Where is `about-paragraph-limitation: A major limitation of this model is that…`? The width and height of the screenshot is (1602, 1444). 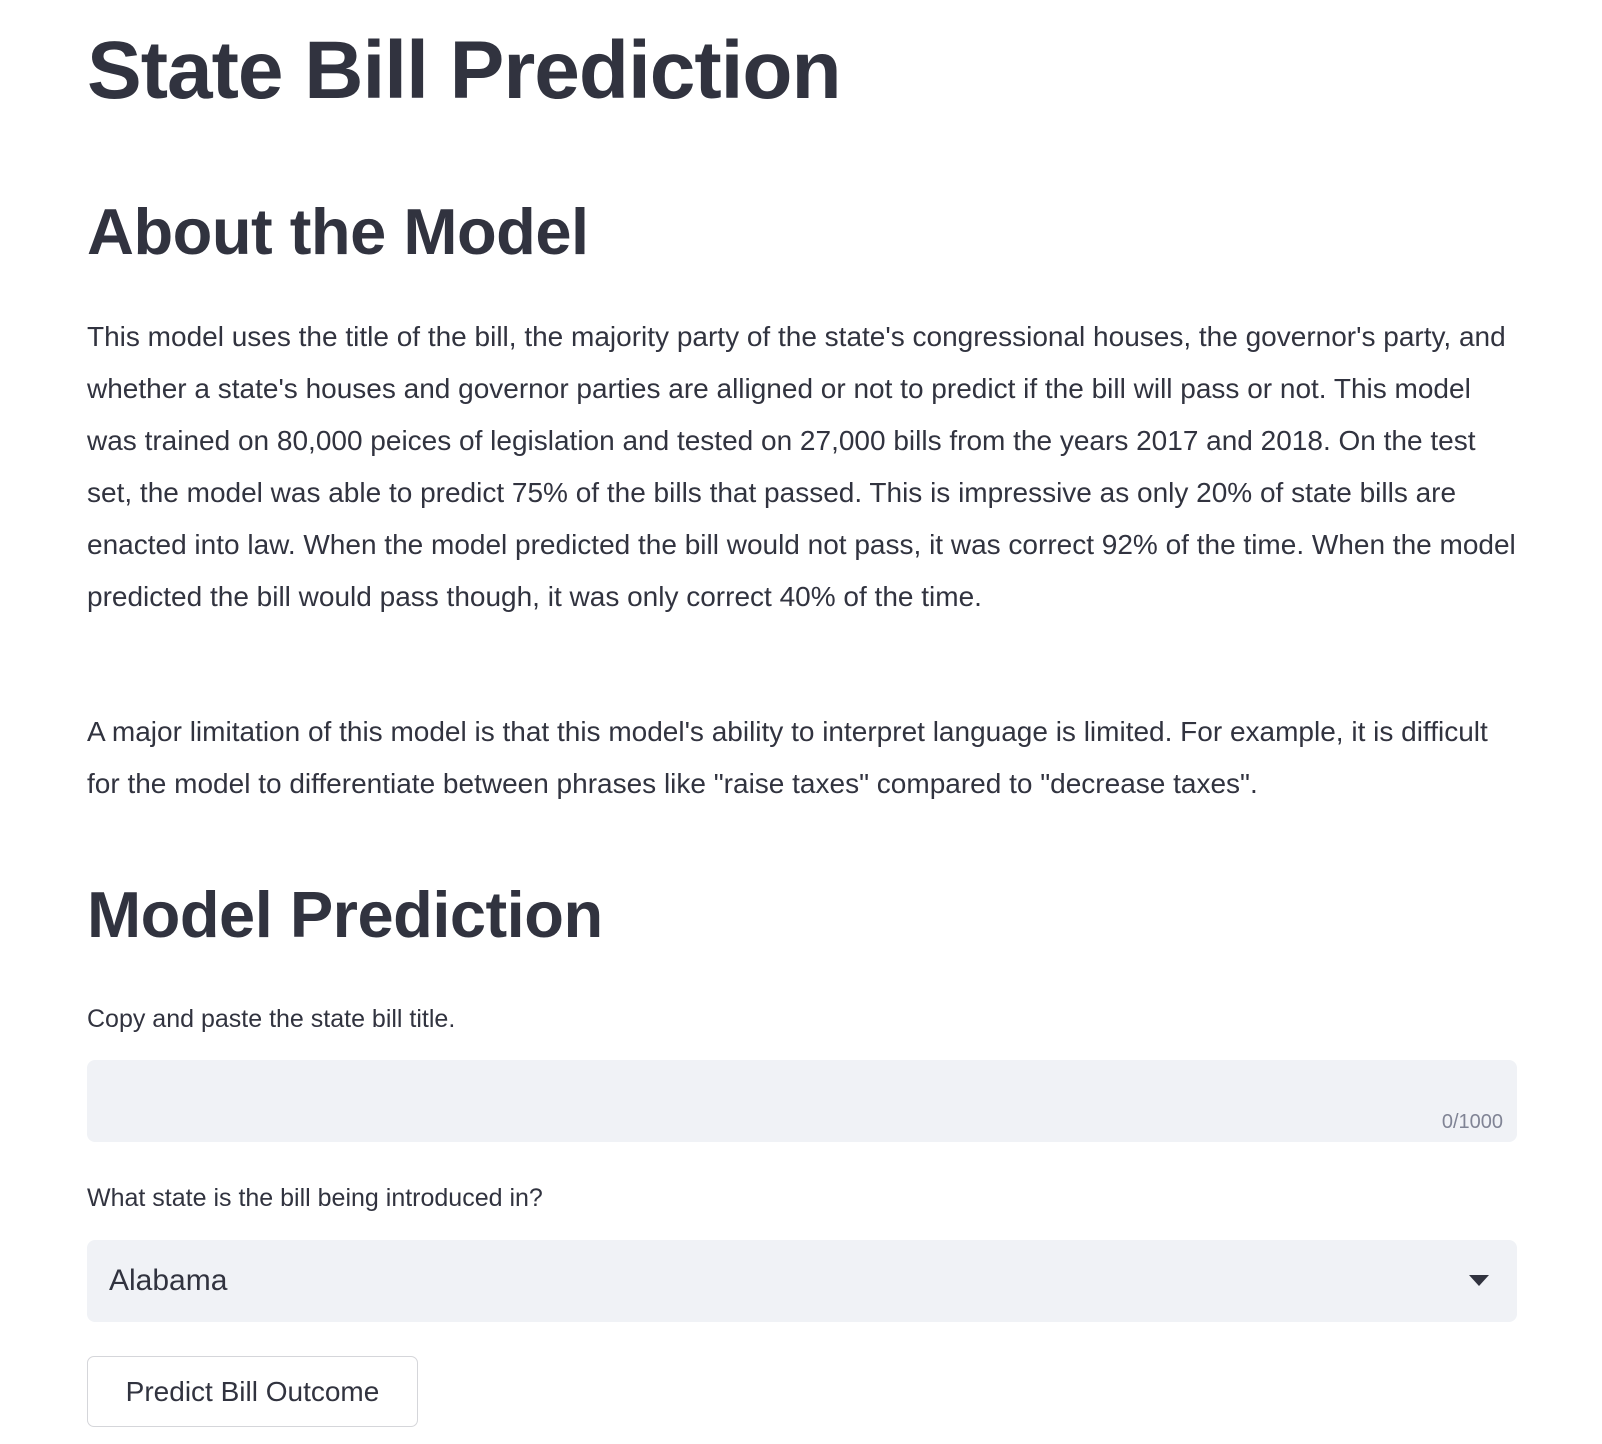
about-paragraph-limitation: A major limitation of this model is that… is located at coordinates (787, 757).